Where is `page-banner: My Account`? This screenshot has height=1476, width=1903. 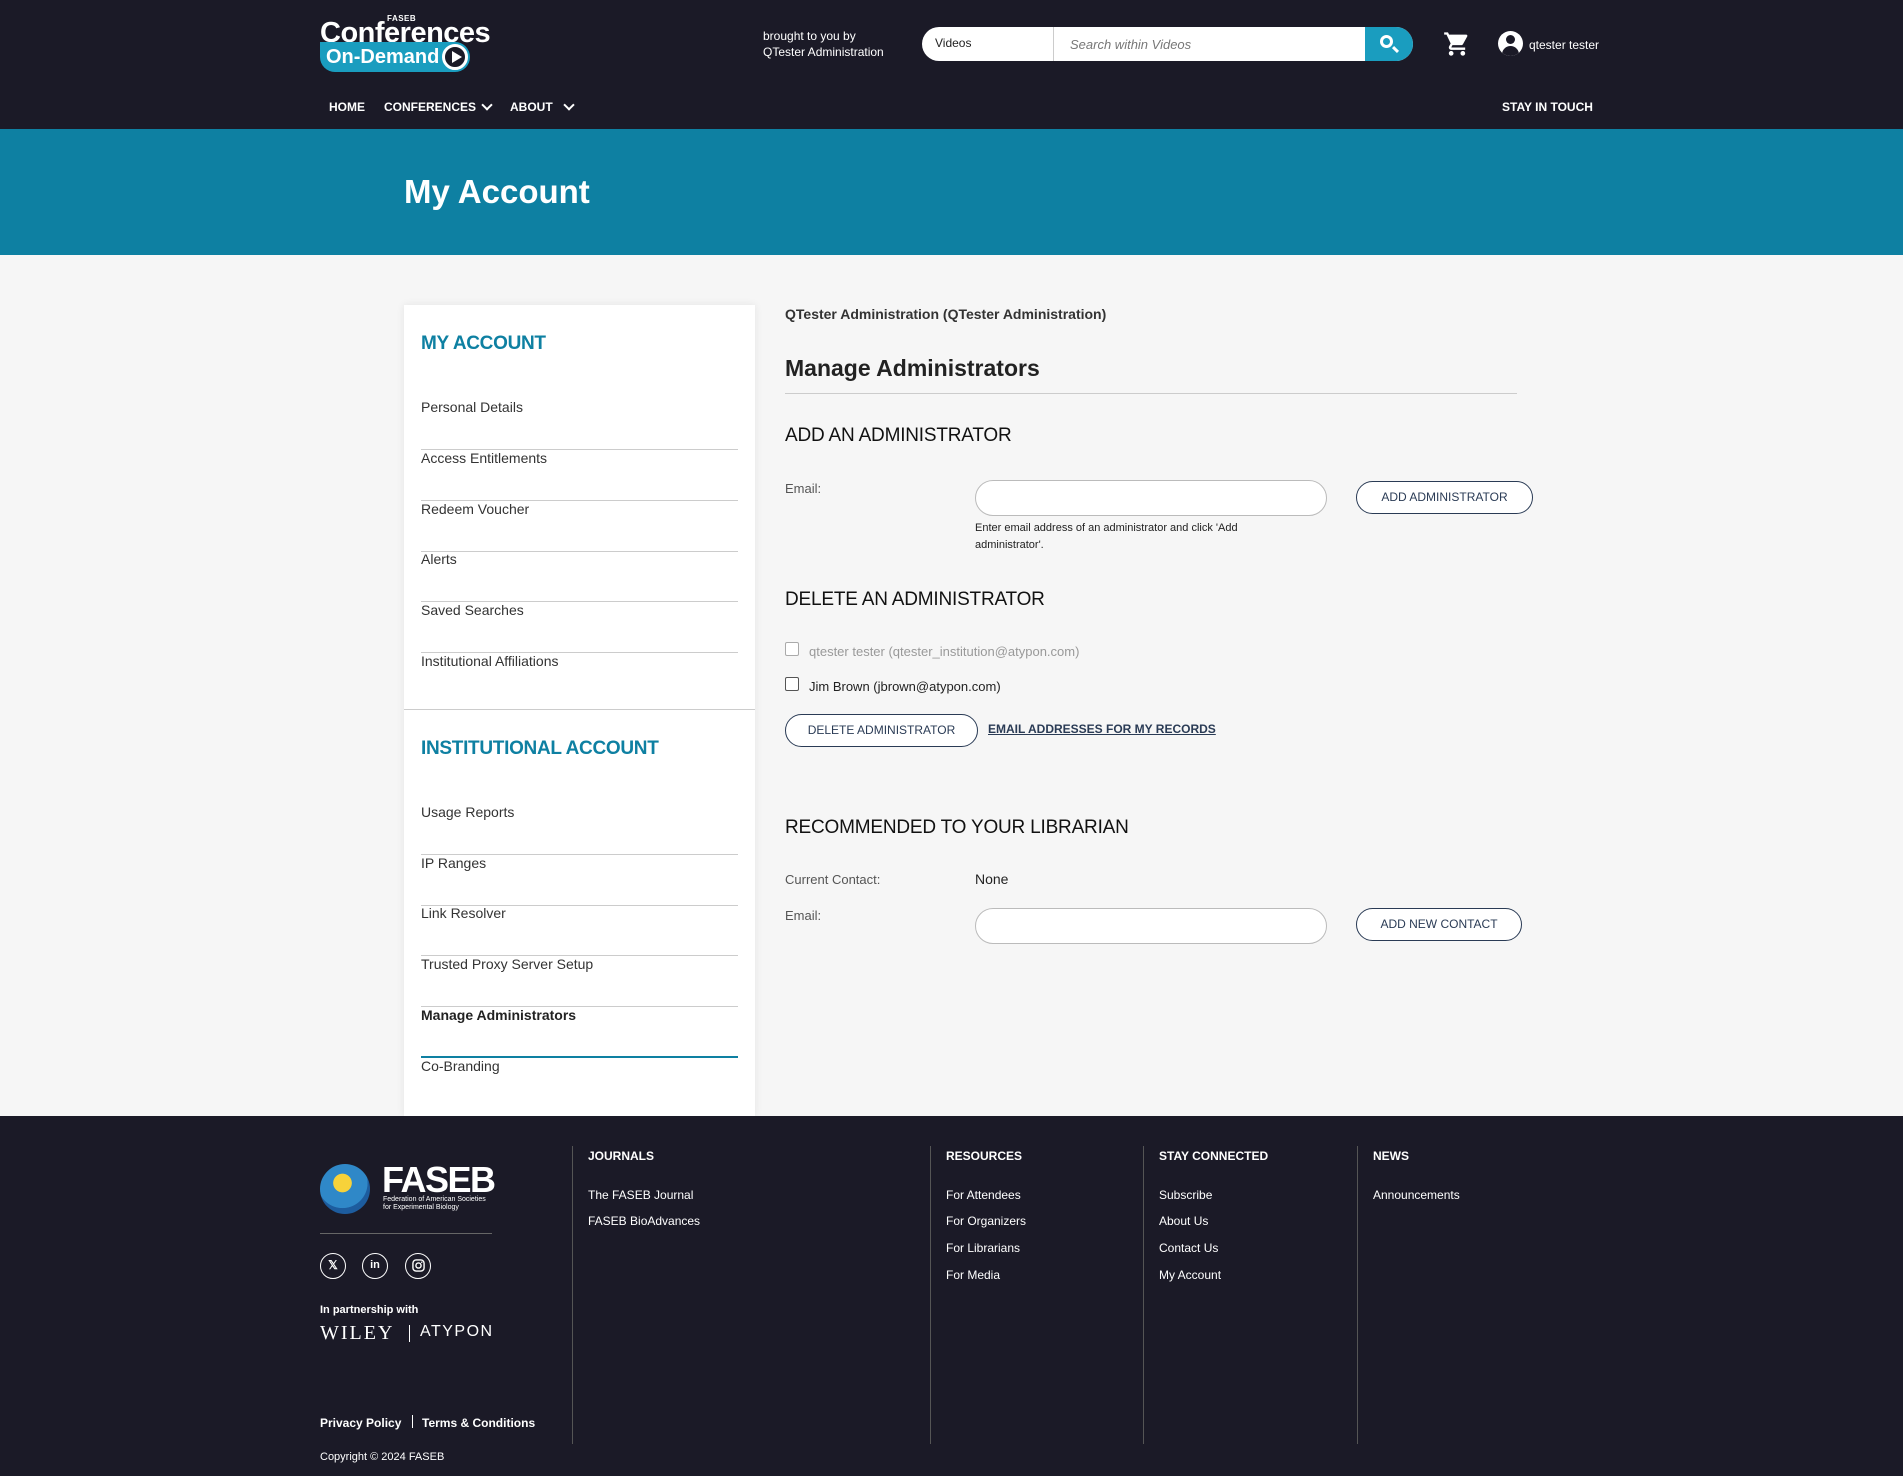
page-banner: My Account is located at coordinates (951, 192).